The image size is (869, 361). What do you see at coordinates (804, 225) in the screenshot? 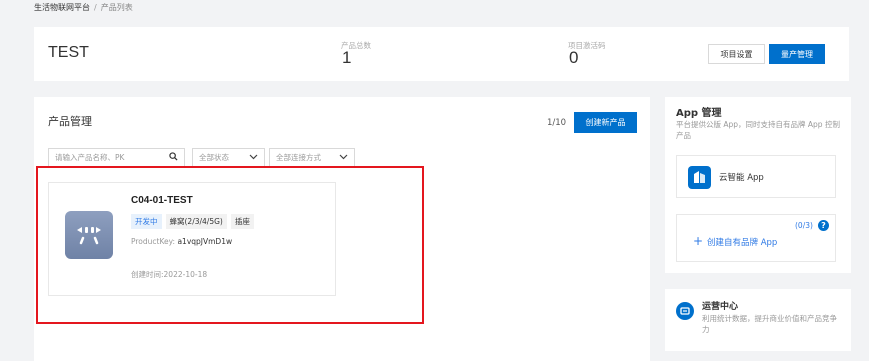
I see `brand-app-count: (0/3)` at bounding box center [804, 225].